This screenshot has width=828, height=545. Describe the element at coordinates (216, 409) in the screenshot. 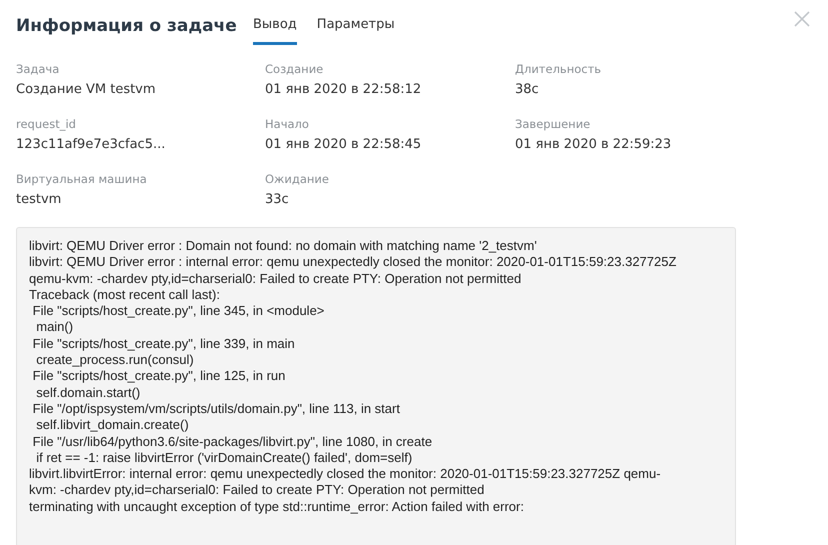

I see `log-line: File "/opt/ispsystem/vm/scripts/utils/domain.py", line 113, in start` at that location.